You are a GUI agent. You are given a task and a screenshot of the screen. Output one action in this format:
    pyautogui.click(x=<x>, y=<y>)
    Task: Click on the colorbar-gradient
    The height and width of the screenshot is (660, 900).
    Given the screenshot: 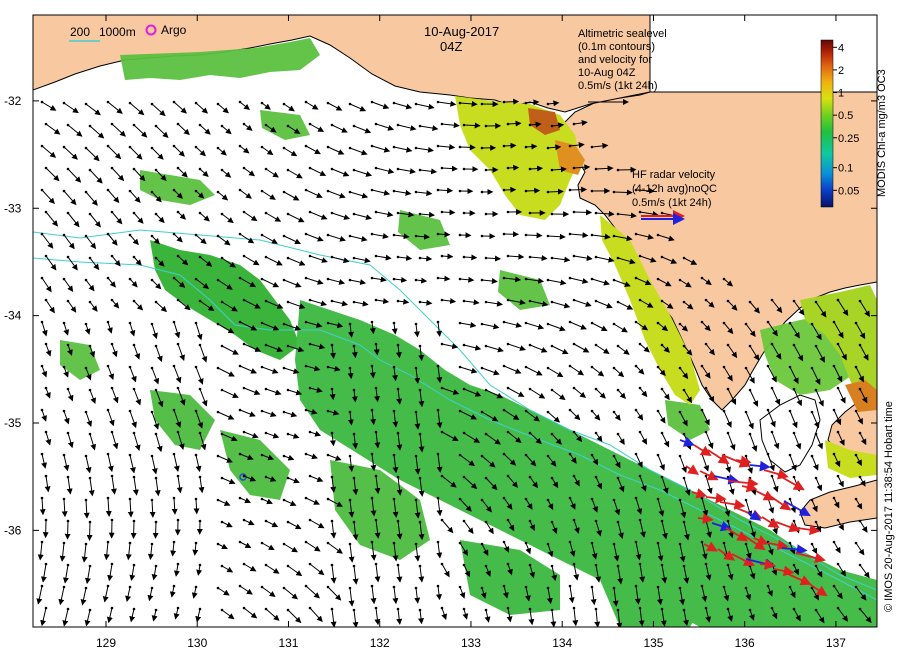 What is the action you would take?
    pyautogui.click(x=827, y=123)
    